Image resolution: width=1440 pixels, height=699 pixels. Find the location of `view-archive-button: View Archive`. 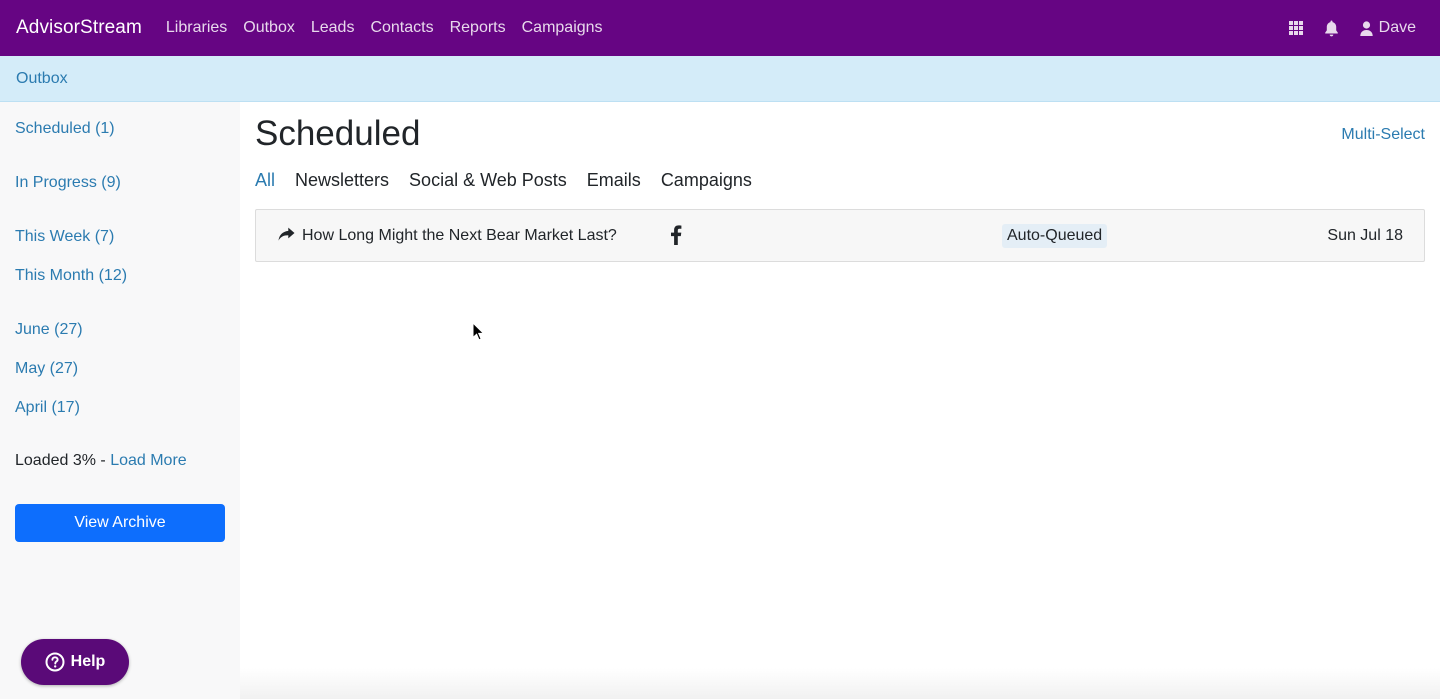

view-archive-button: View Archive is located at coordinates (120, 523).